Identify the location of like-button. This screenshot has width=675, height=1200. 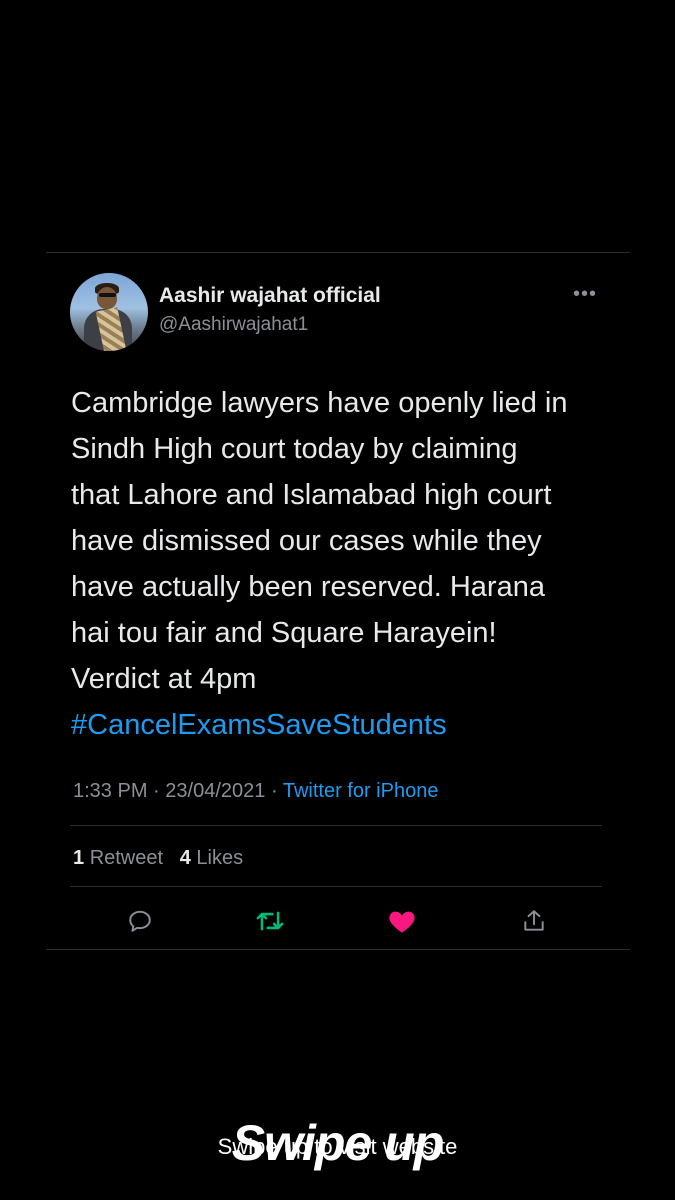
(402, 921).